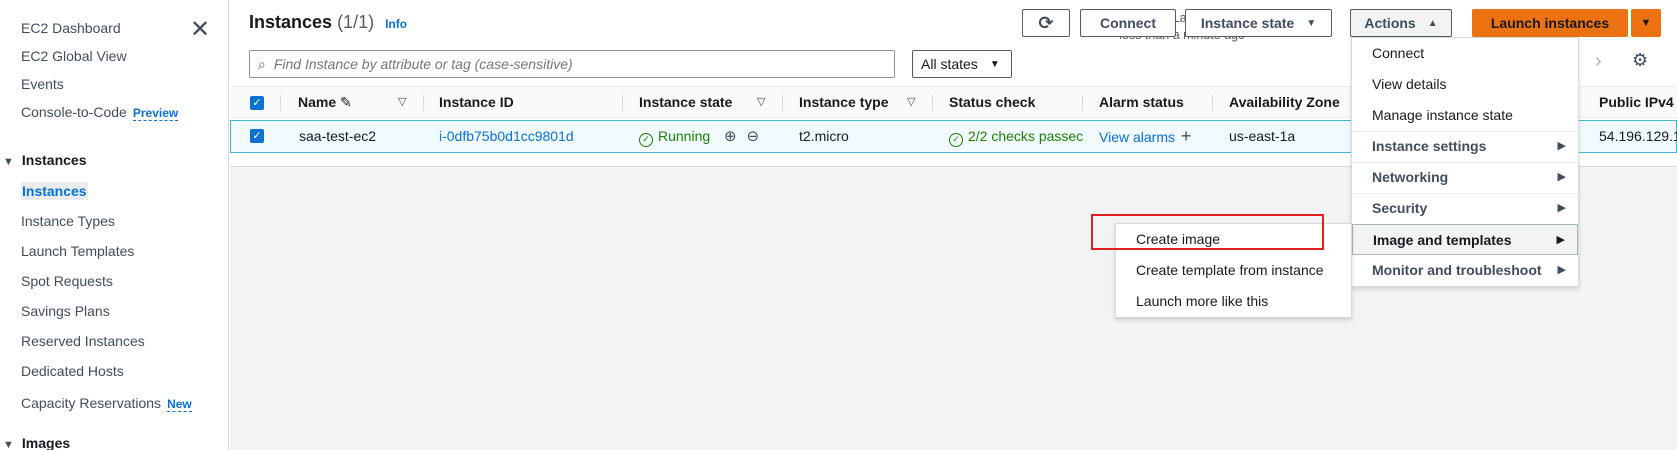  What do you see at coordinates (106, 403) in the screenshot?
I see `sidebar-item-capacity-reservations: Capacity Reservations New` at bounding box center [106, 403].